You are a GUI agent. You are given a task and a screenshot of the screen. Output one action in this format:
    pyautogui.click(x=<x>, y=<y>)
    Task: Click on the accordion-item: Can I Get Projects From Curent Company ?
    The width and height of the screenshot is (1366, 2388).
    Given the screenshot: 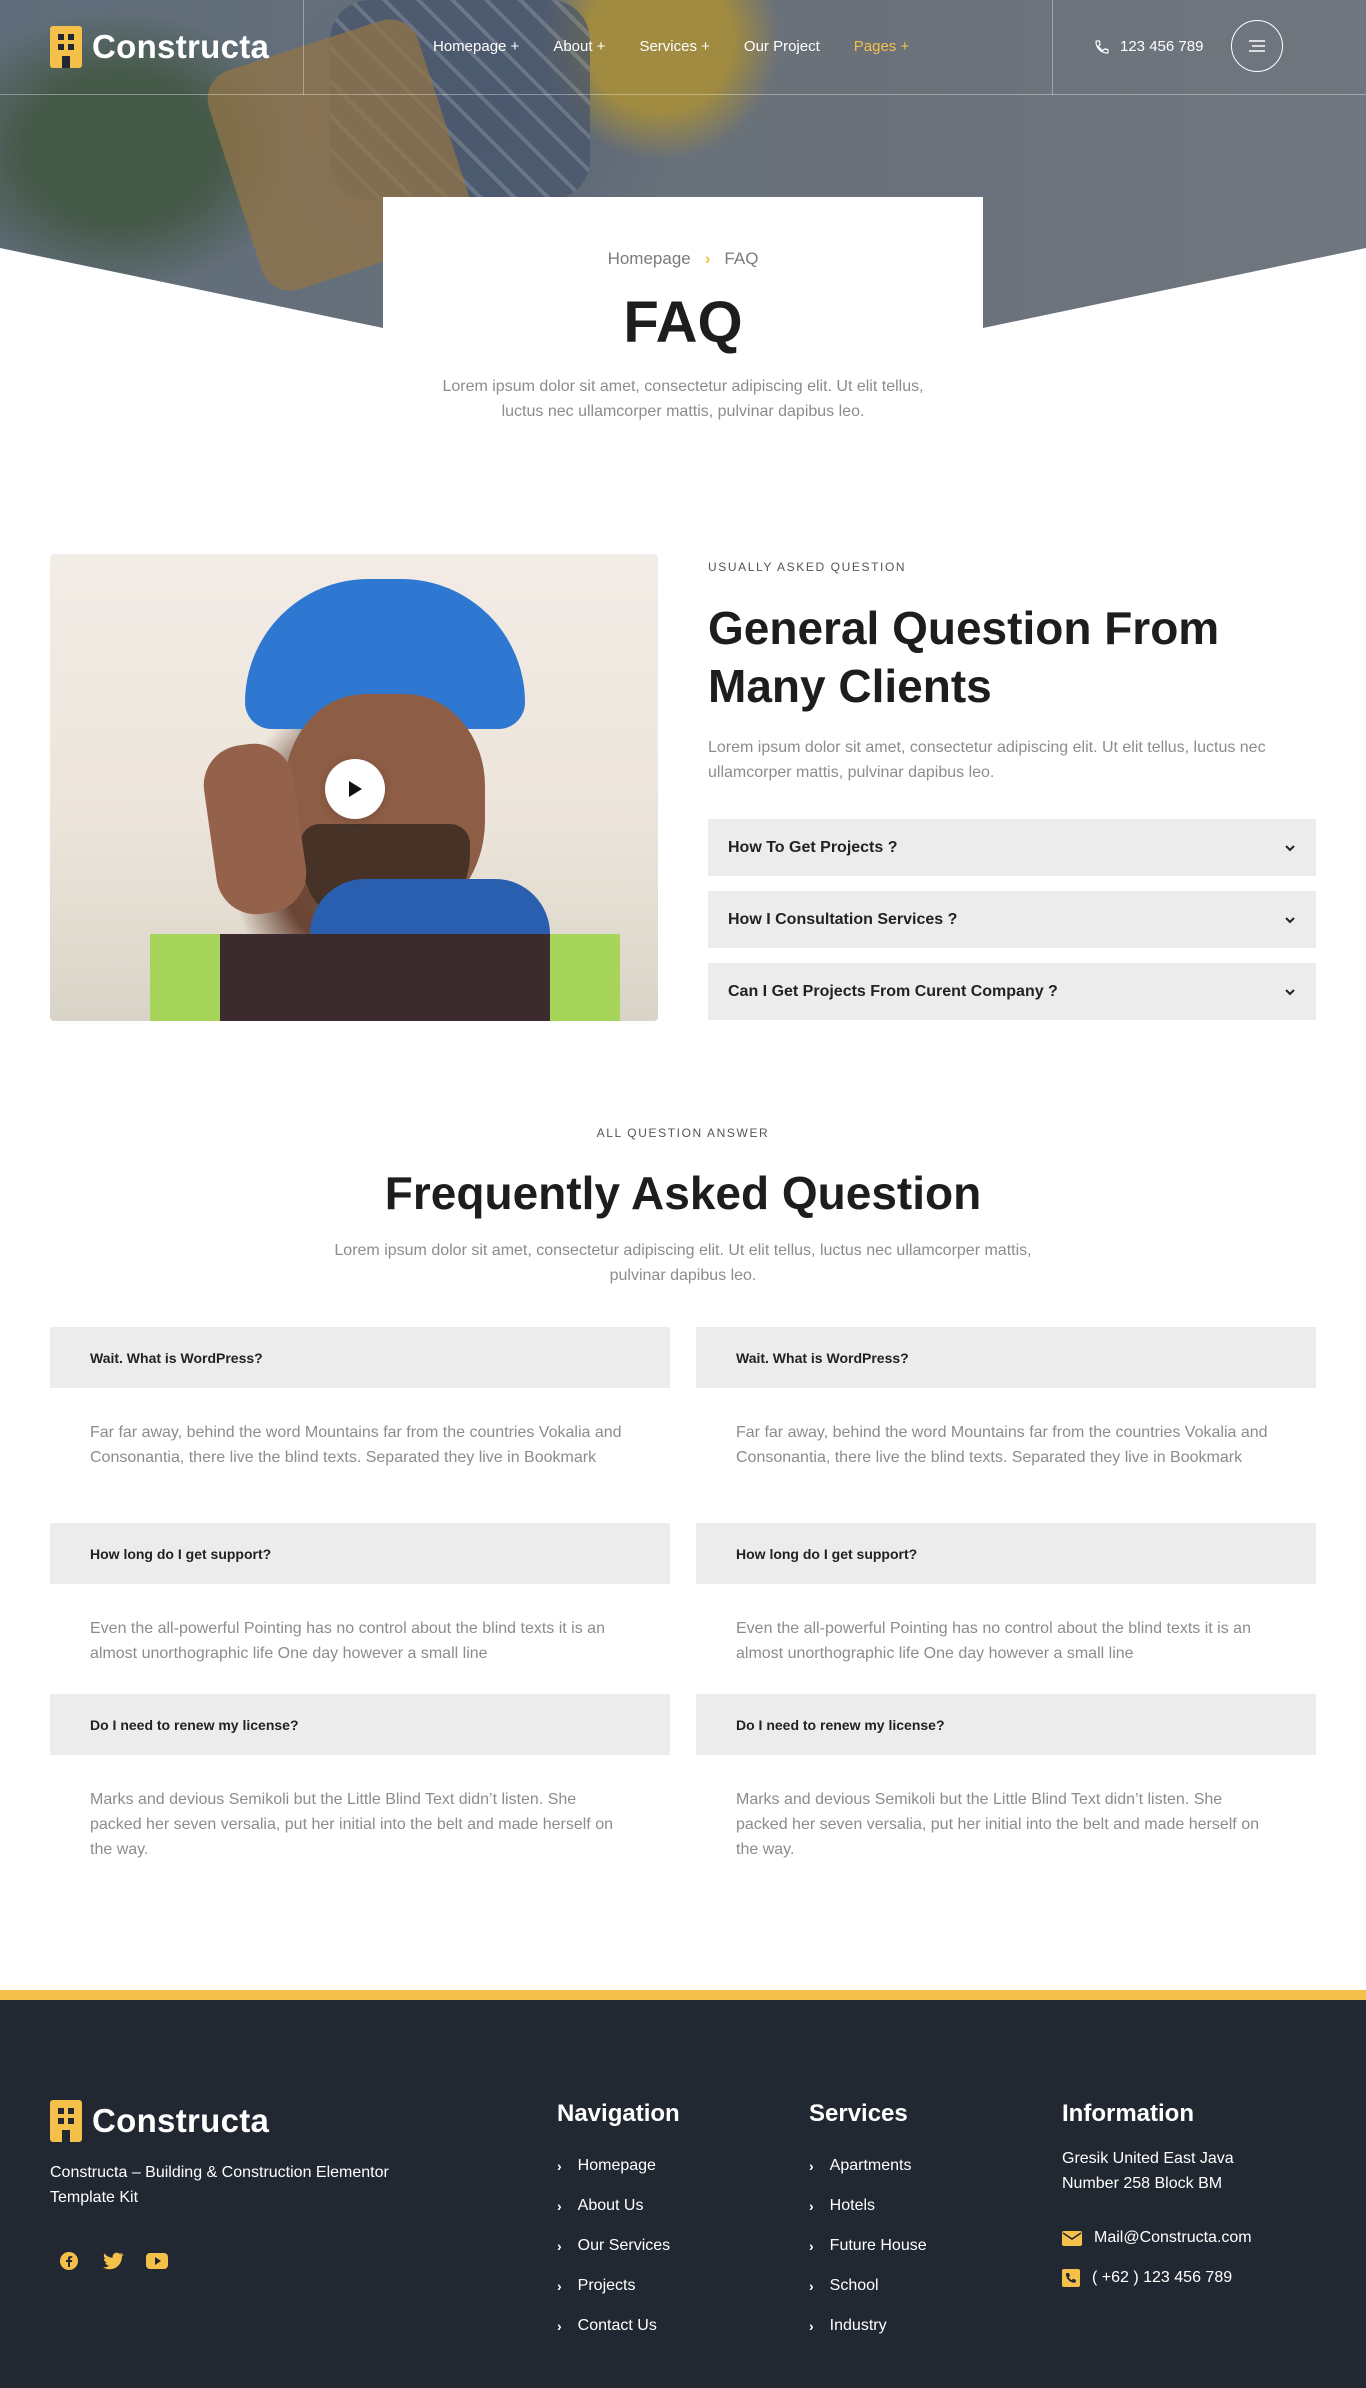 What is the action you would take?
    pyautogui.click(x=1012, y=991)
    